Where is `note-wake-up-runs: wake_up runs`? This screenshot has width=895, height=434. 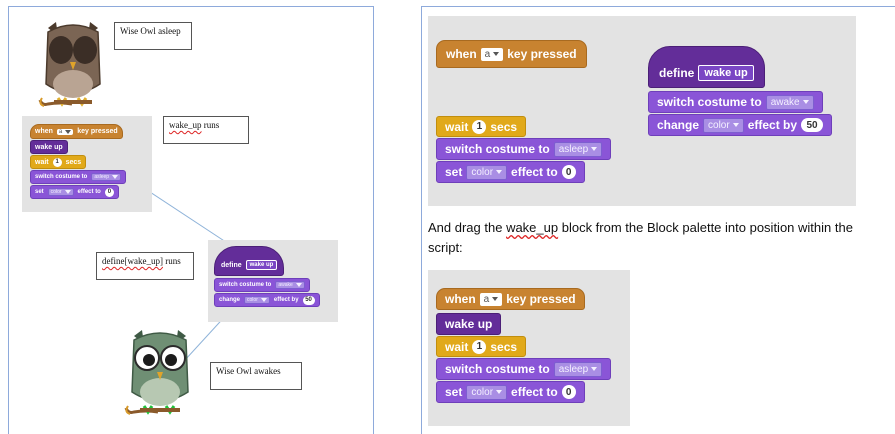
note-wake-up-runs: wake_up runs is located at coordinates (206, 130).